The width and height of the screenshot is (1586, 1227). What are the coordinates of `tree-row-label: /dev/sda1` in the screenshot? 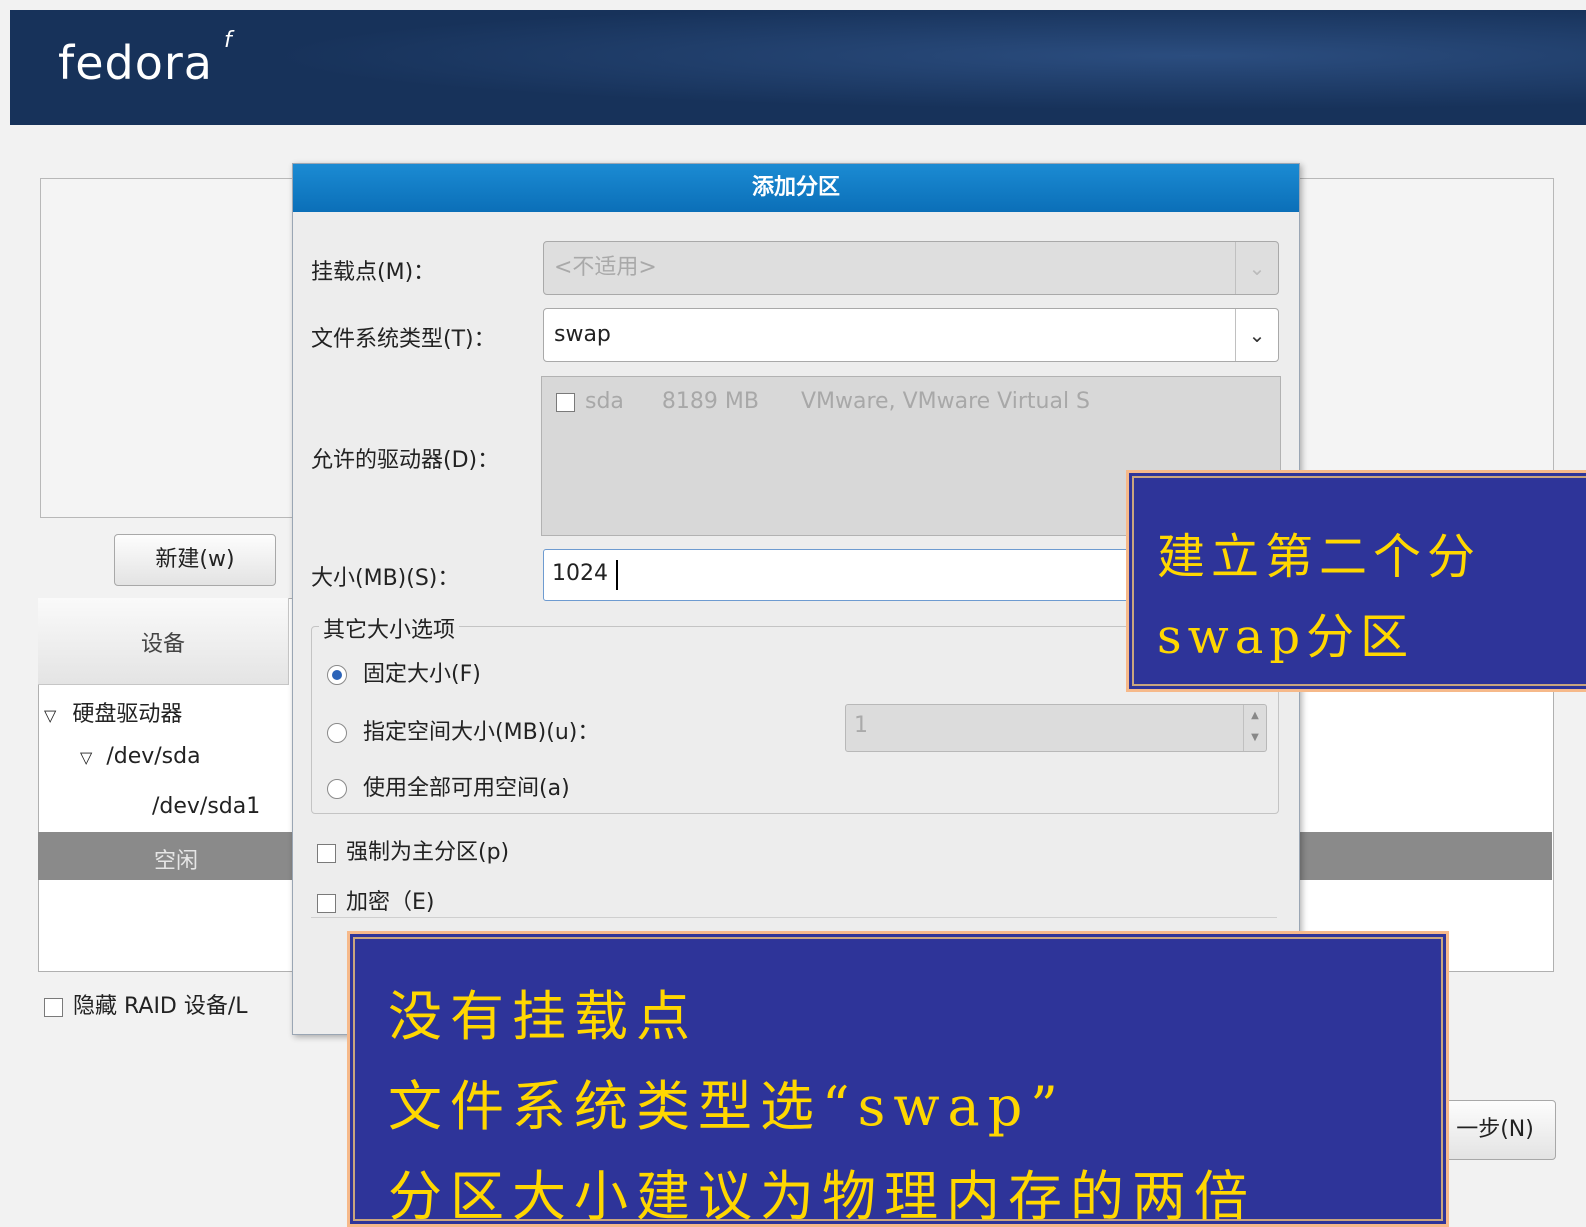 It's located at (206, 806).